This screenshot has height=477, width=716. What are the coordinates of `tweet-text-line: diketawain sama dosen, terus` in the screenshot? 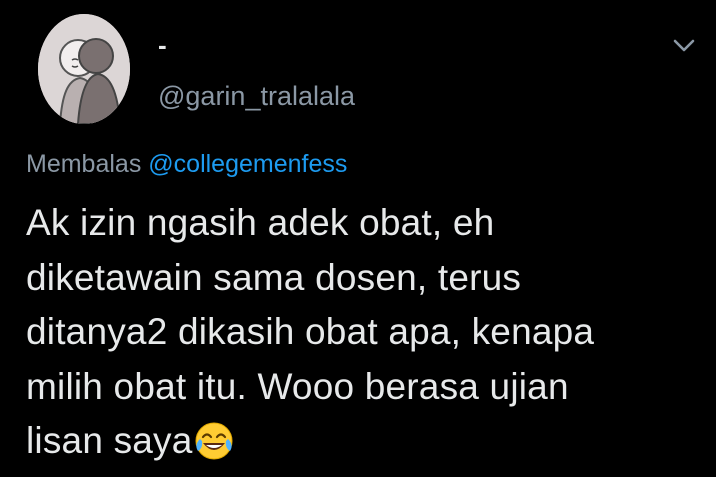 It's located at (274, 277).